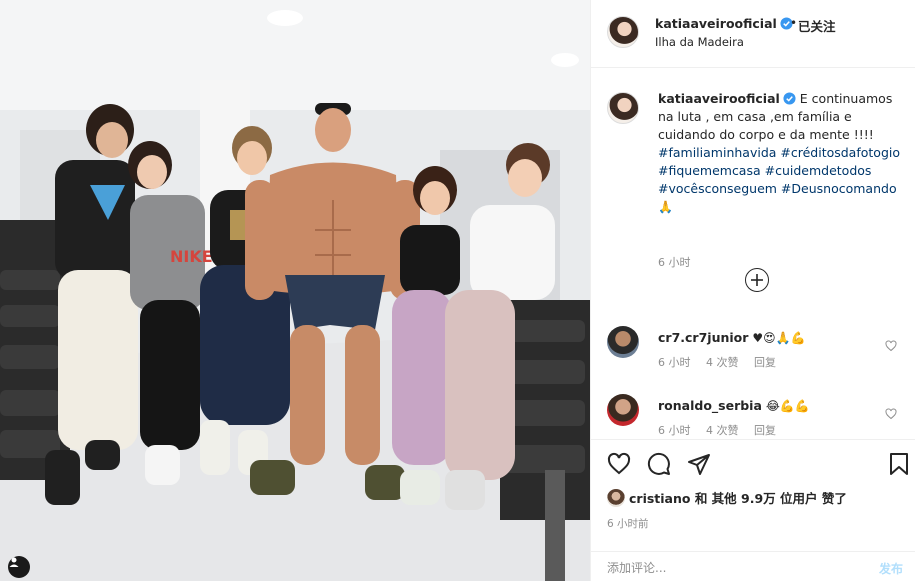 The width and height of the screenshot is (915, 581). I want to click on caption-username: katiaaveirooficial, so click(727, 98).